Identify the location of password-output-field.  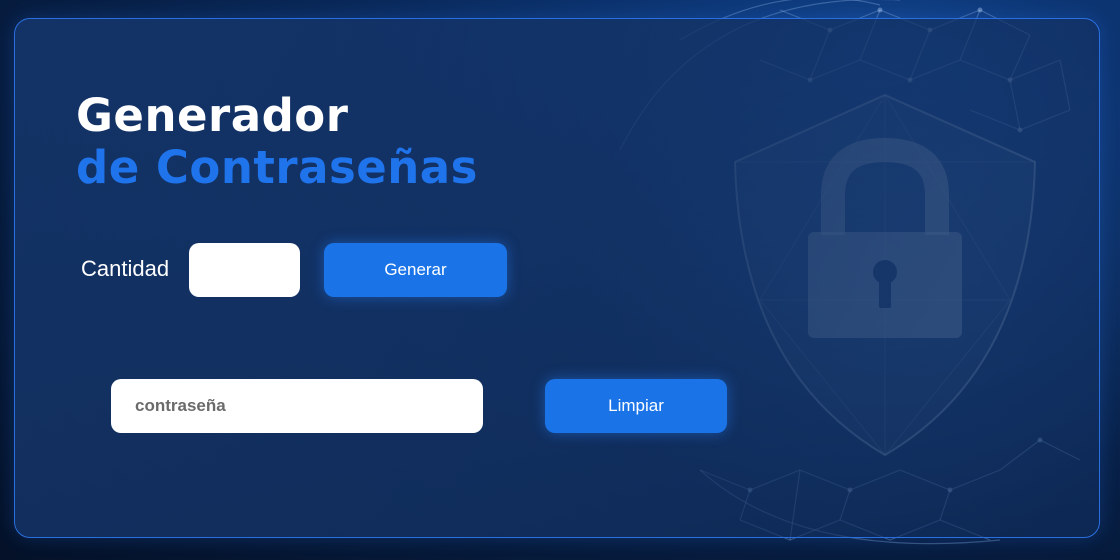
(297, 406).